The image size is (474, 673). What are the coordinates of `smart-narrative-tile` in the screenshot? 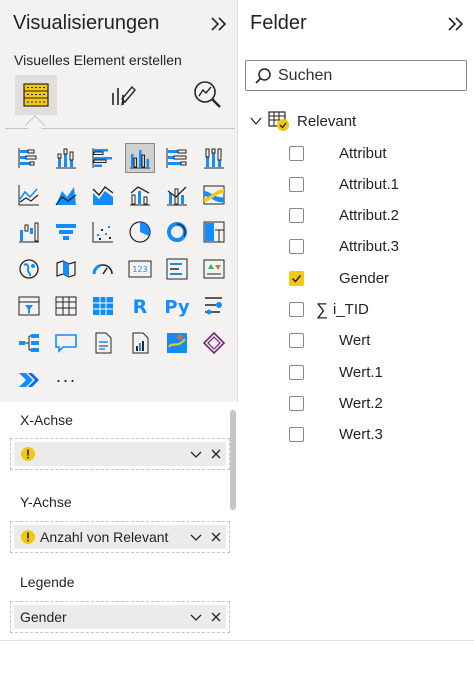 It's located at (103, 343).